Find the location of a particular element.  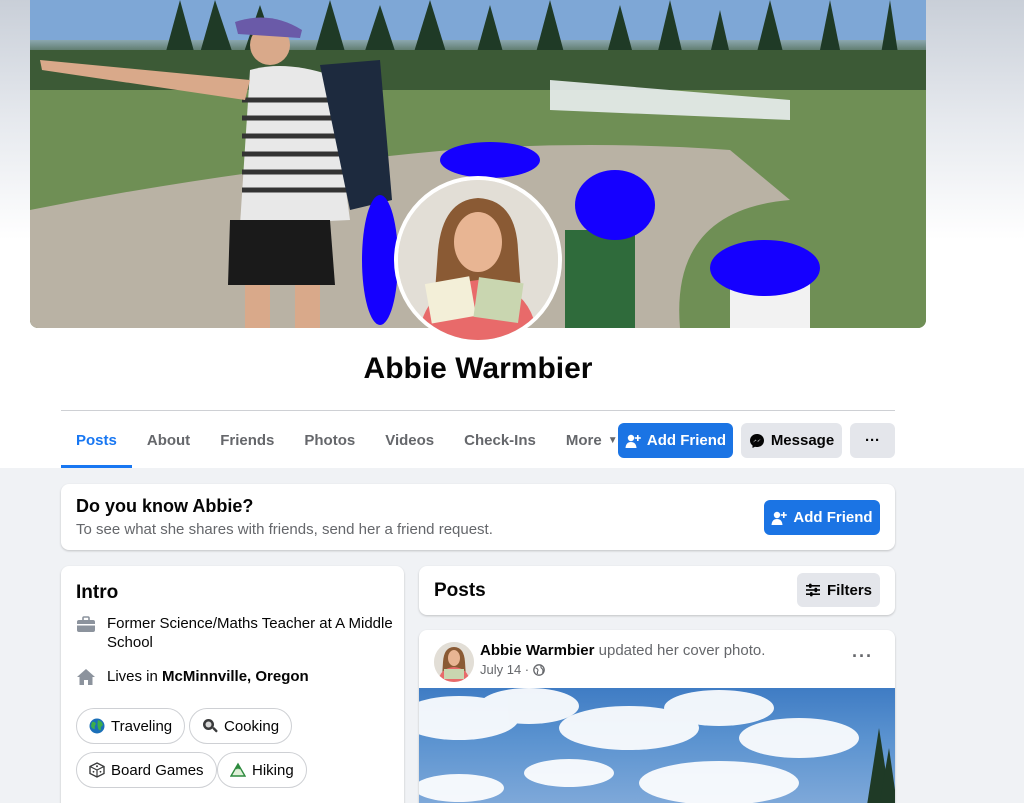

briefcase-icon is located at coordinates (86, 624).